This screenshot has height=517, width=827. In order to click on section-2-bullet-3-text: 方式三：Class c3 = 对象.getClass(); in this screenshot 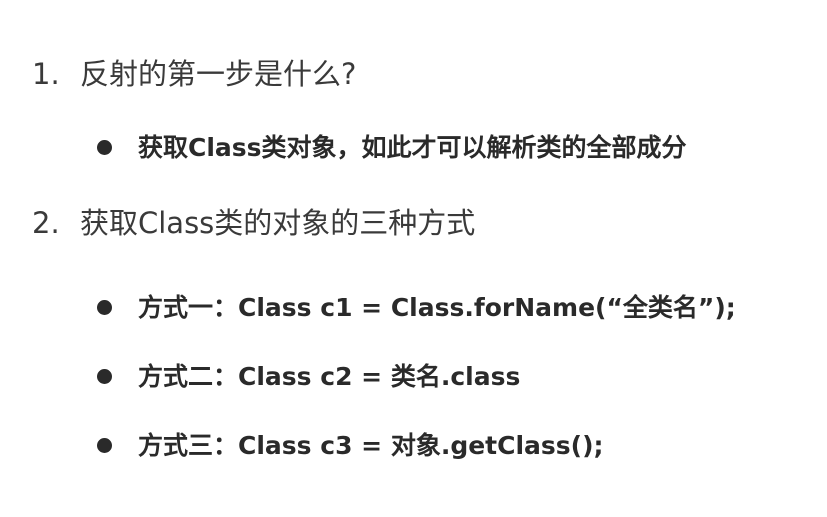, I will do `click(371, 445)`.